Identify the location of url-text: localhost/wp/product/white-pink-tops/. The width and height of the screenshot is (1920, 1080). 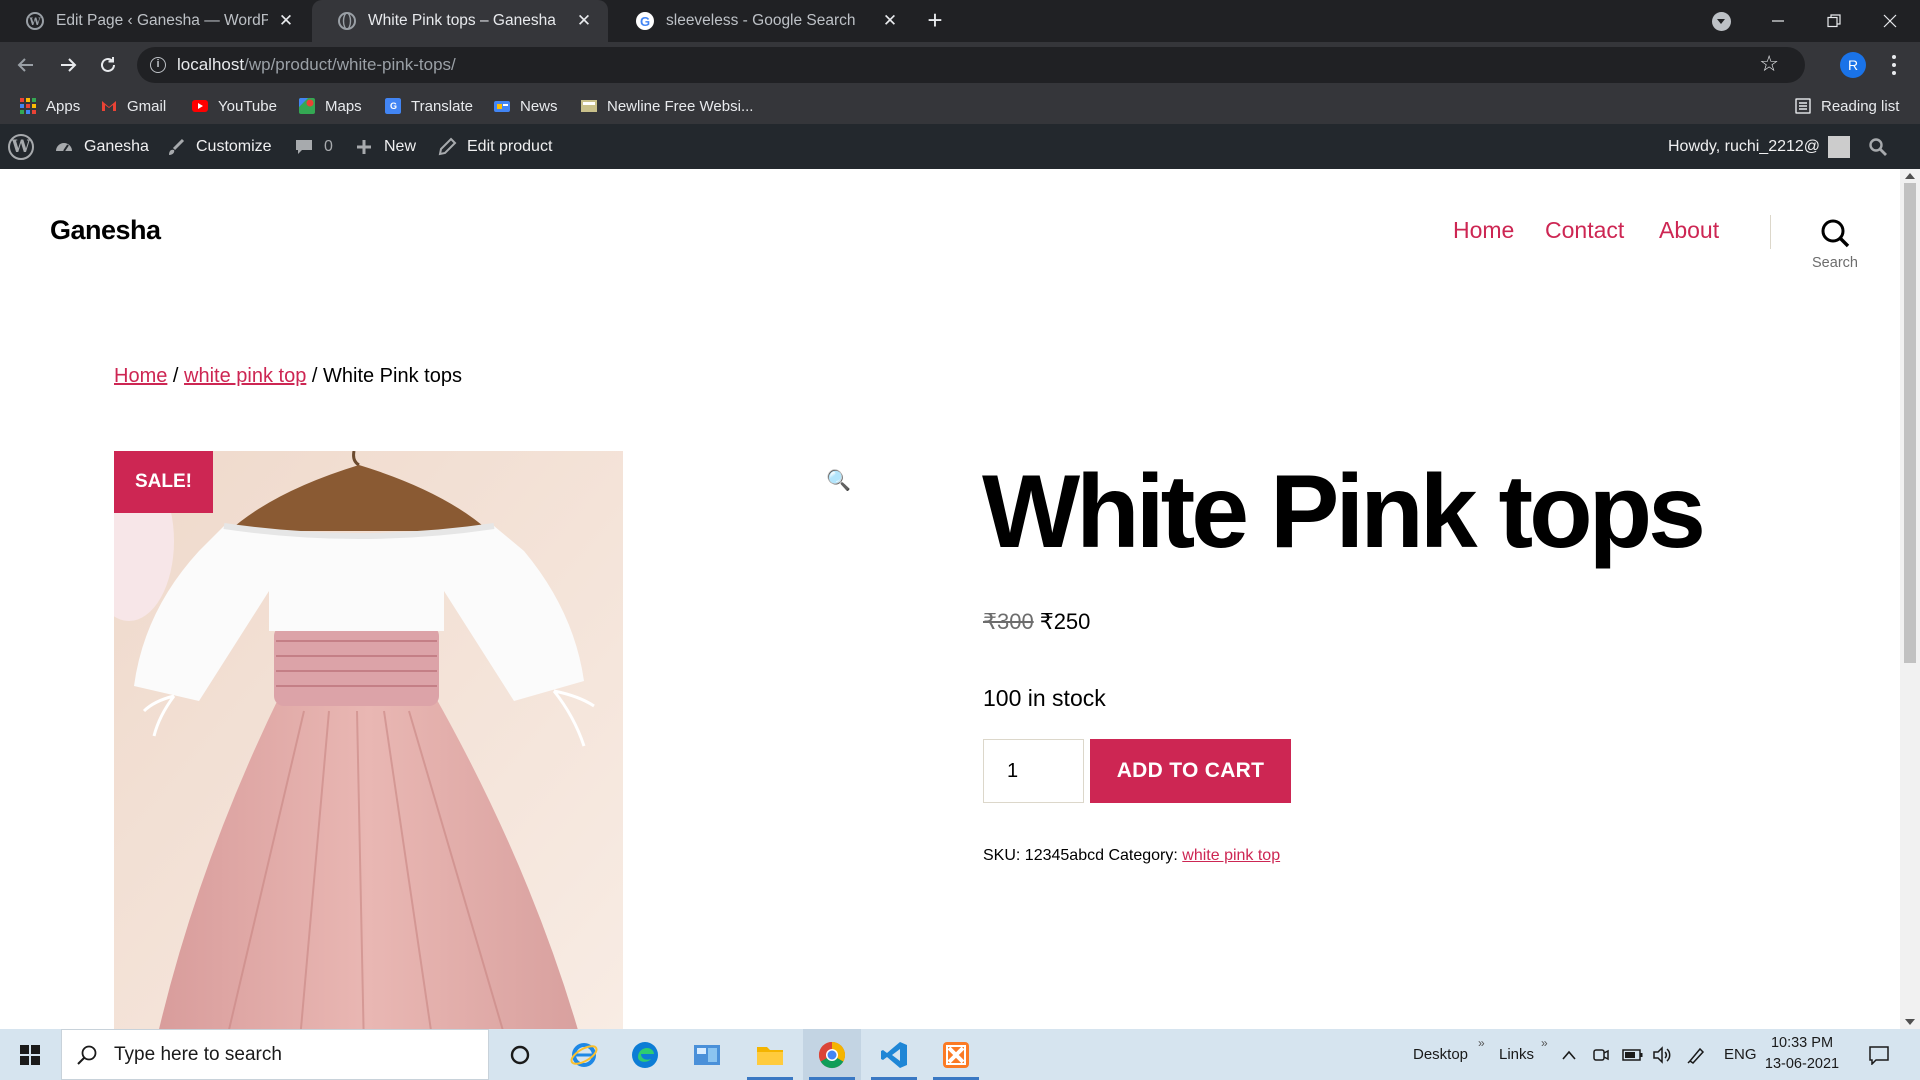
(316, 65).